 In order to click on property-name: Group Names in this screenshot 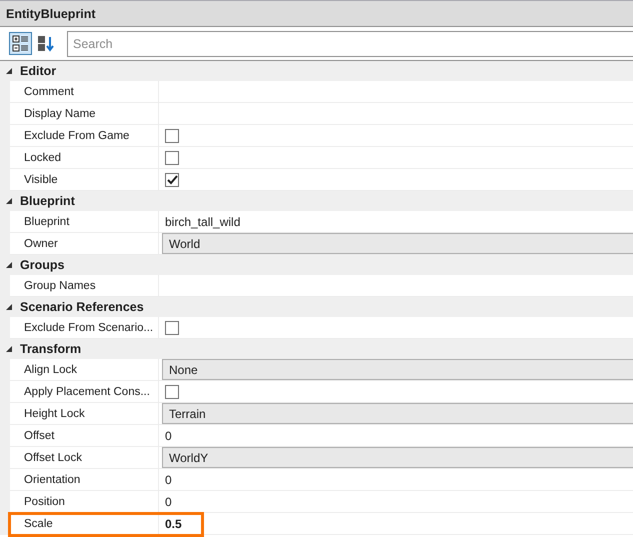, I will do `click(60, 286)`.